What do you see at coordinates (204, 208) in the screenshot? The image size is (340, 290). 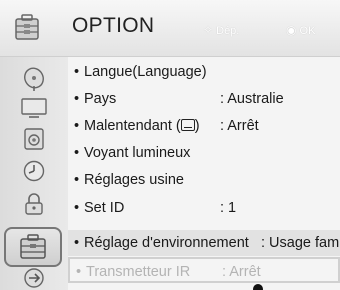 I see `option-set-id: • Set ID : 1` at bounding box center [204, 208].